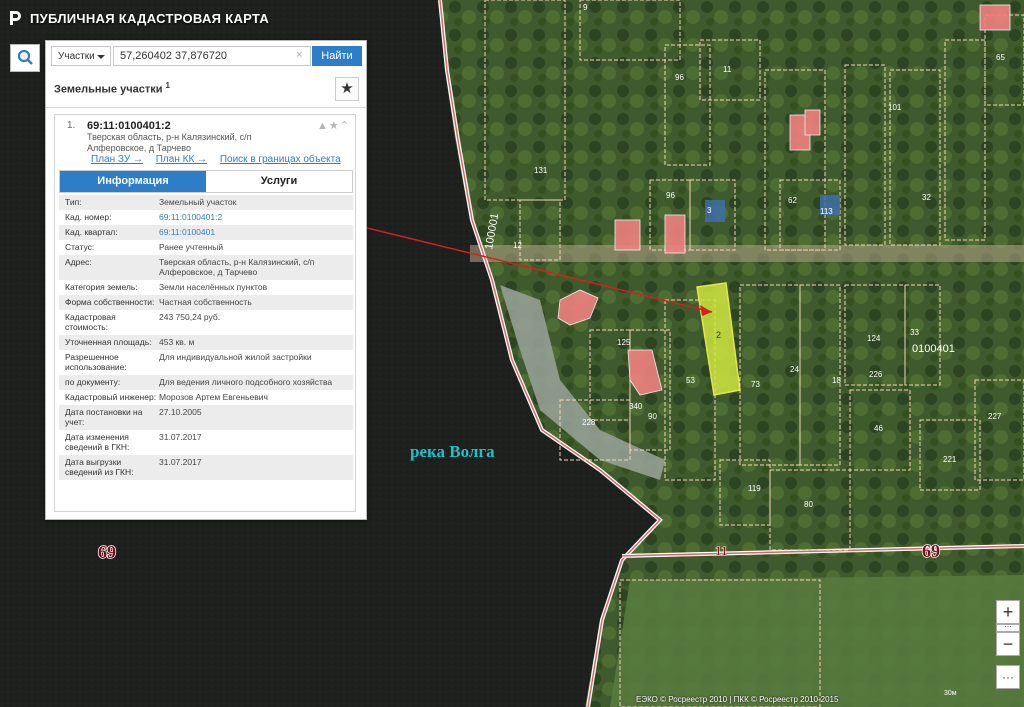  I want to click on card-tabs: Информация Услуги, so click(206, 181).